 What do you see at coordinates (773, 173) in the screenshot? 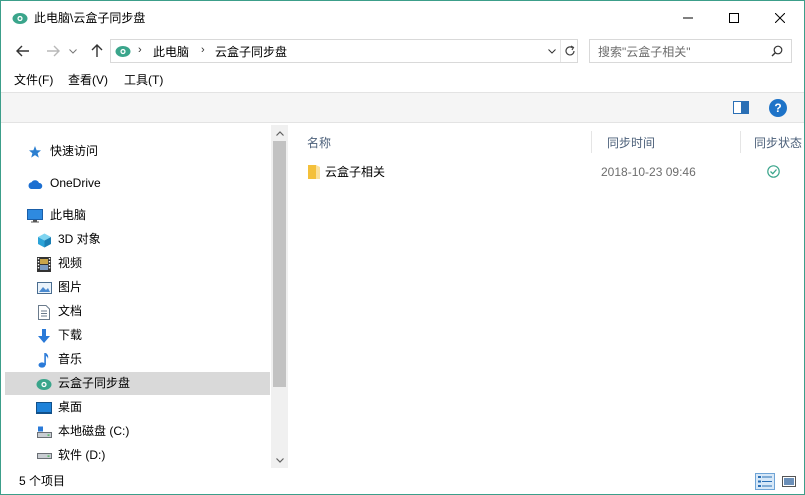
I see `synced-check-icon` at bounding box center [773, 173].